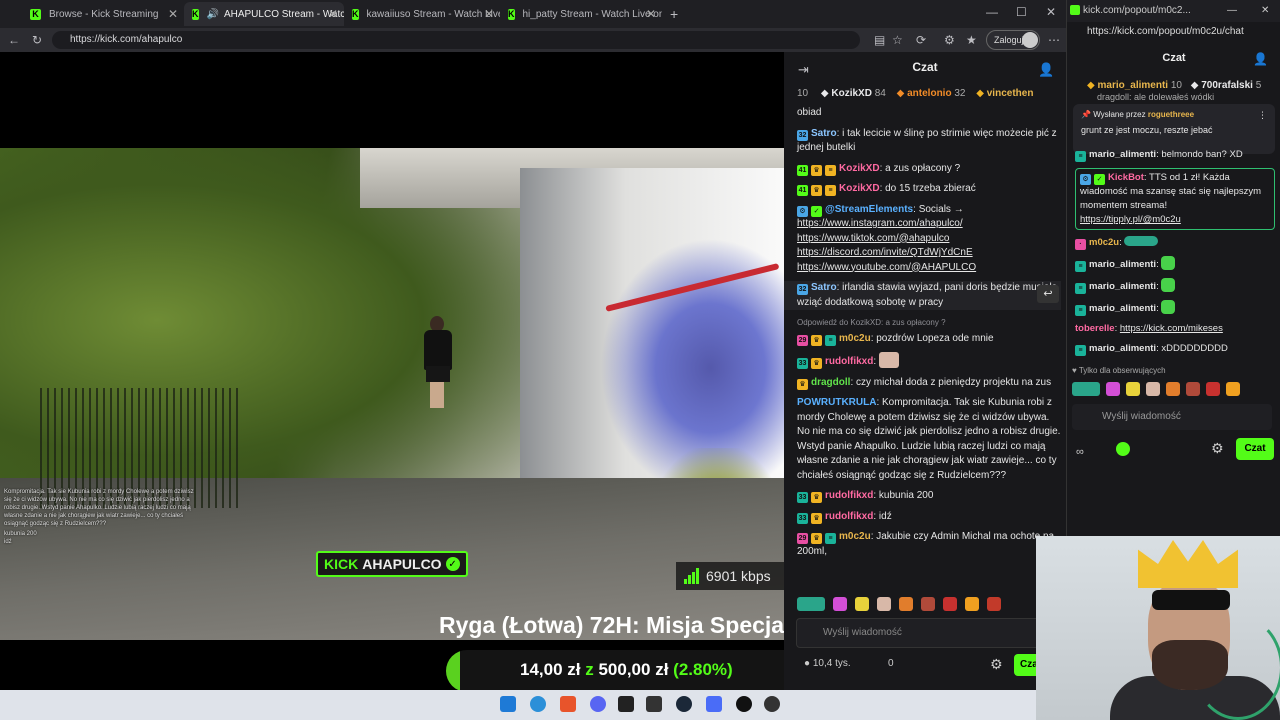 The width and height of the screenshot is (1280, 720). Describe the element at coordinates (895, 339) in the screenshot. I see `list-item: 29 ♛ ≡ m0c2u: pozdrów Lopeza ode mnie` at that location.